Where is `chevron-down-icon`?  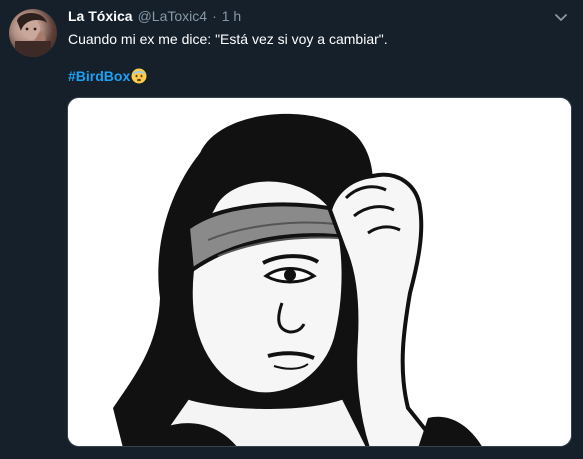
chevron-down-icon is located at coordinates (561, 17).